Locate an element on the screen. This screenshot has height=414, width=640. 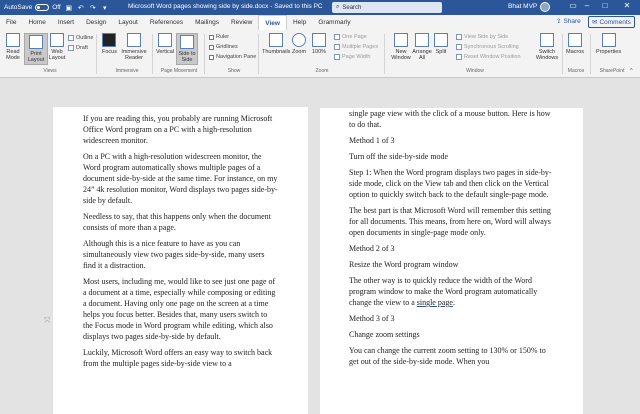
focus-button: Focus is located at coordinates (109, 44).